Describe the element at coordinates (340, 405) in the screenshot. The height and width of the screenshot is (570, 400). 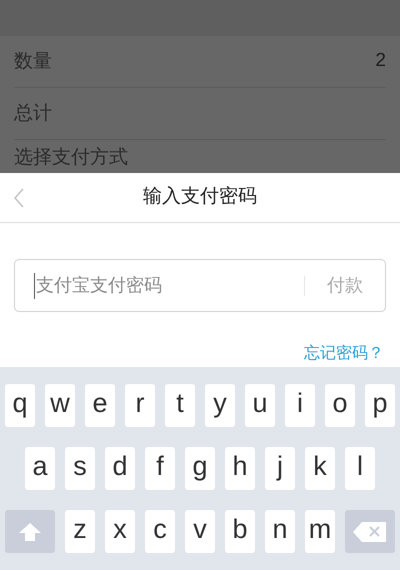
I see `keyboard-key: o` at that location.